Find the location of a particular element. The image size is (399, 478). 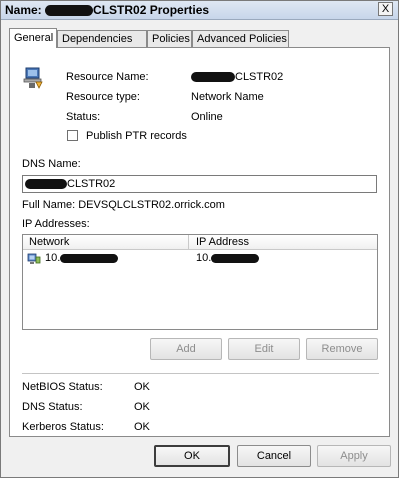

edit-button: Edit is located at coordinates (264, 349).